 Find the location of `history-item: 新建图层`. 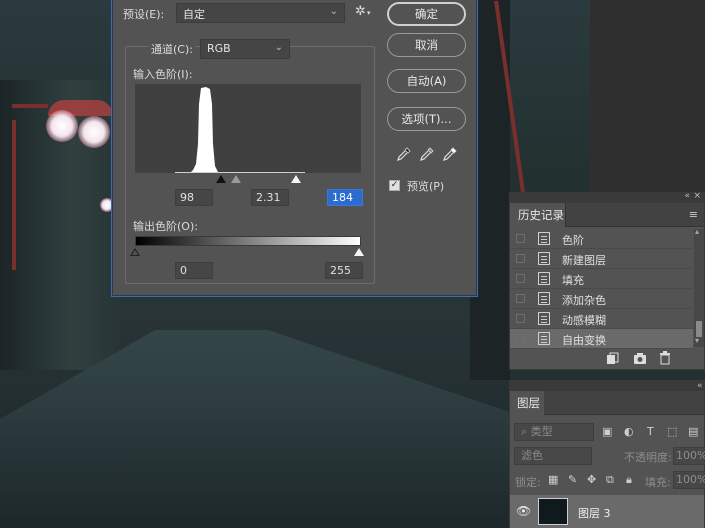

history-item: 新建图层 is located at coordinates (601, 259).